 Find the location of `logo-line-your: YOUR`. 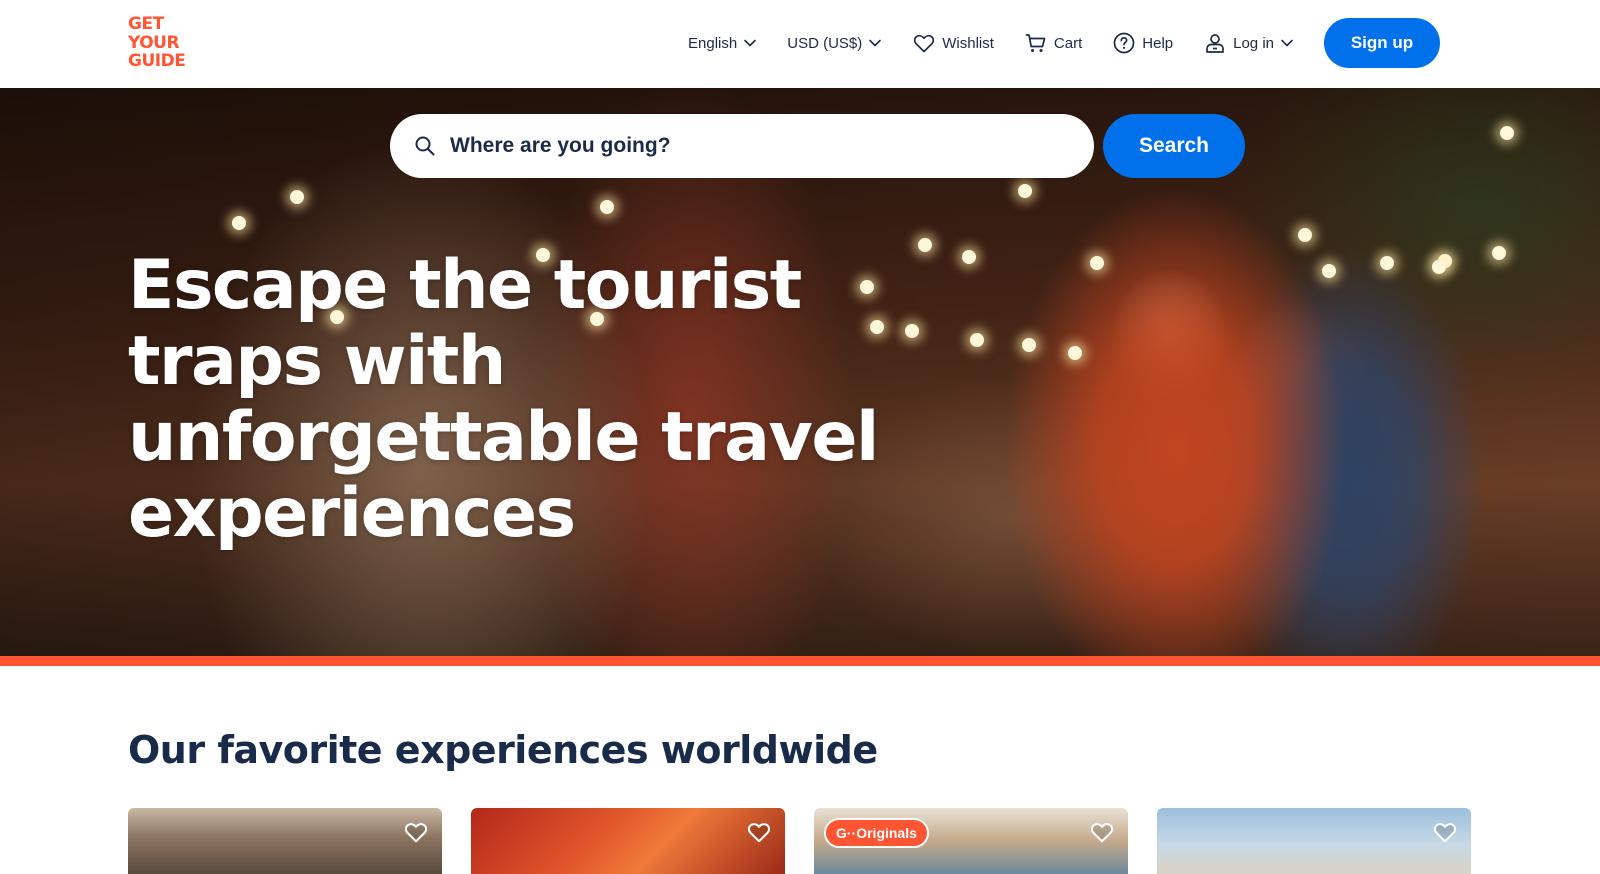

logo-line-your: YOUR is located at coordinates (154, 42).